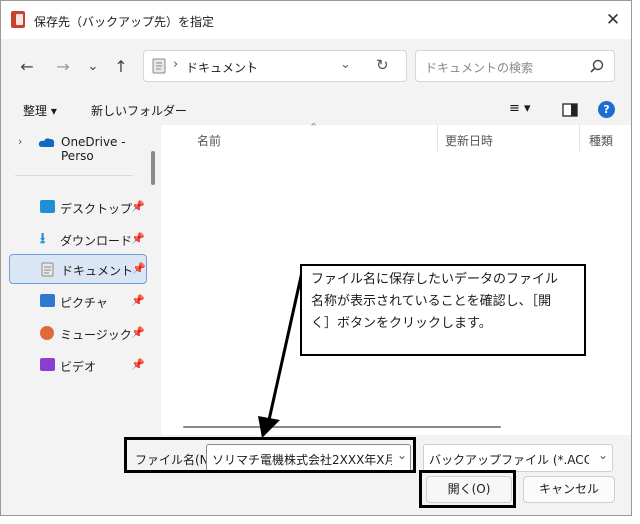 The height and width of the screenshot is (524, 640). Describe the element at coordinates (613, 20) in the screenshot. I see `close-button: ✕` at that location.